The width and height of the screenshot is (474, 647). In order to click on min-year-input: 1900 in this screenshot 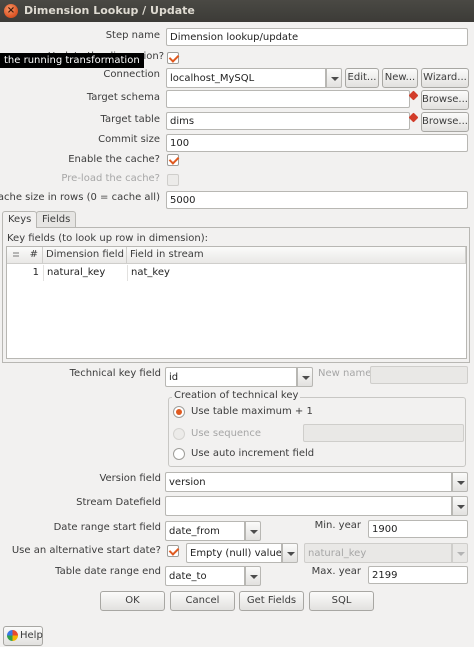, I will do `click(418, 529)`.